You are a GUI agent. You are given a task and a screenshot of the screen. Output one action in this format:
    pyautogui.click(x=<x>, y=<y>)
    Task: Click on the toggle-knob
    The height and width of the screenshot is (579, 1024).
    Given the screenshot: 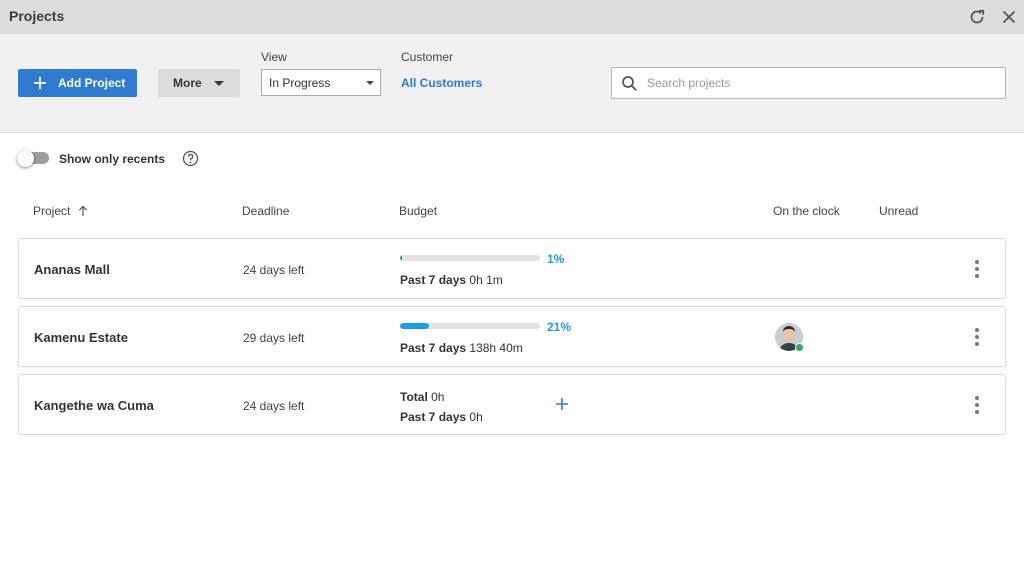 What is the action you would take?
    pyautogui.click(x=25, y=158)
    